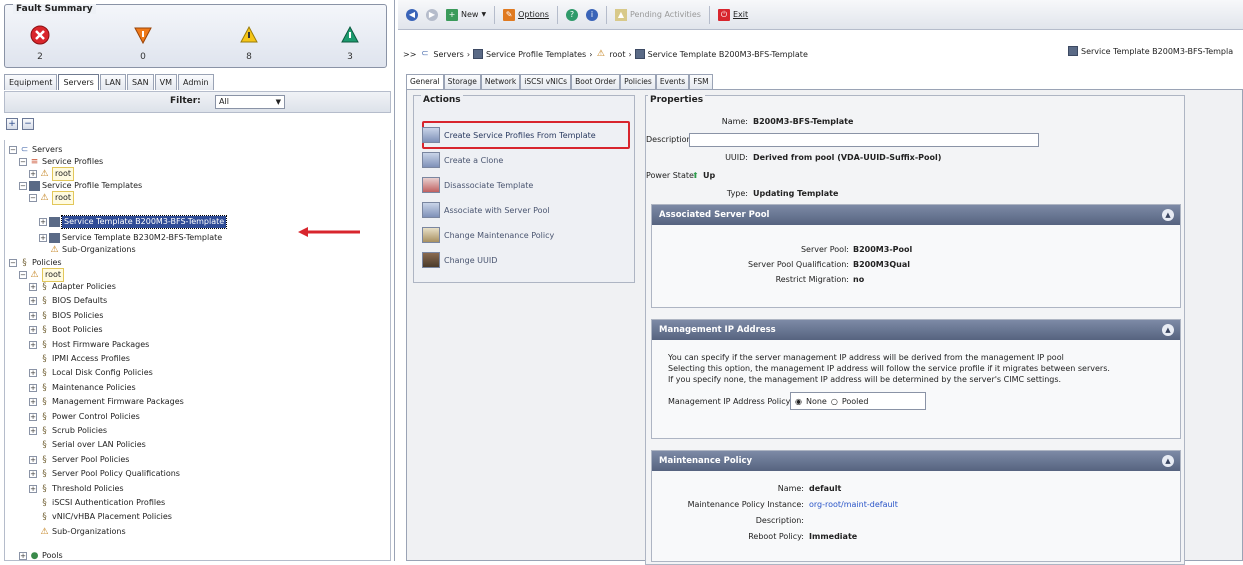 Image resolution: width=1243 pixels, height=565 pixels. I want to click on tree-node-policy-item: + § Server Pool Policy Qualifications, so click(104, 474).